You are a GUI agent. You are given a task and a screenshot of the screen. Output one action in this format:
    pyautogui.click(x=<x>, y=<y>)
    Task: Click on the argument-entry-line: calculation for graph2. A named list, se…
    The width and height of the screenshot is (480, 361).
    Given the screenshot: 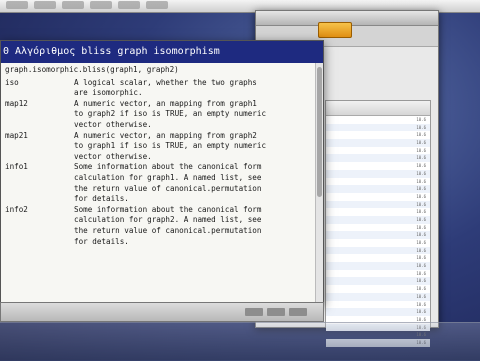 What is the action you would take?
    pyautogui.click(x=164, y=220)
    